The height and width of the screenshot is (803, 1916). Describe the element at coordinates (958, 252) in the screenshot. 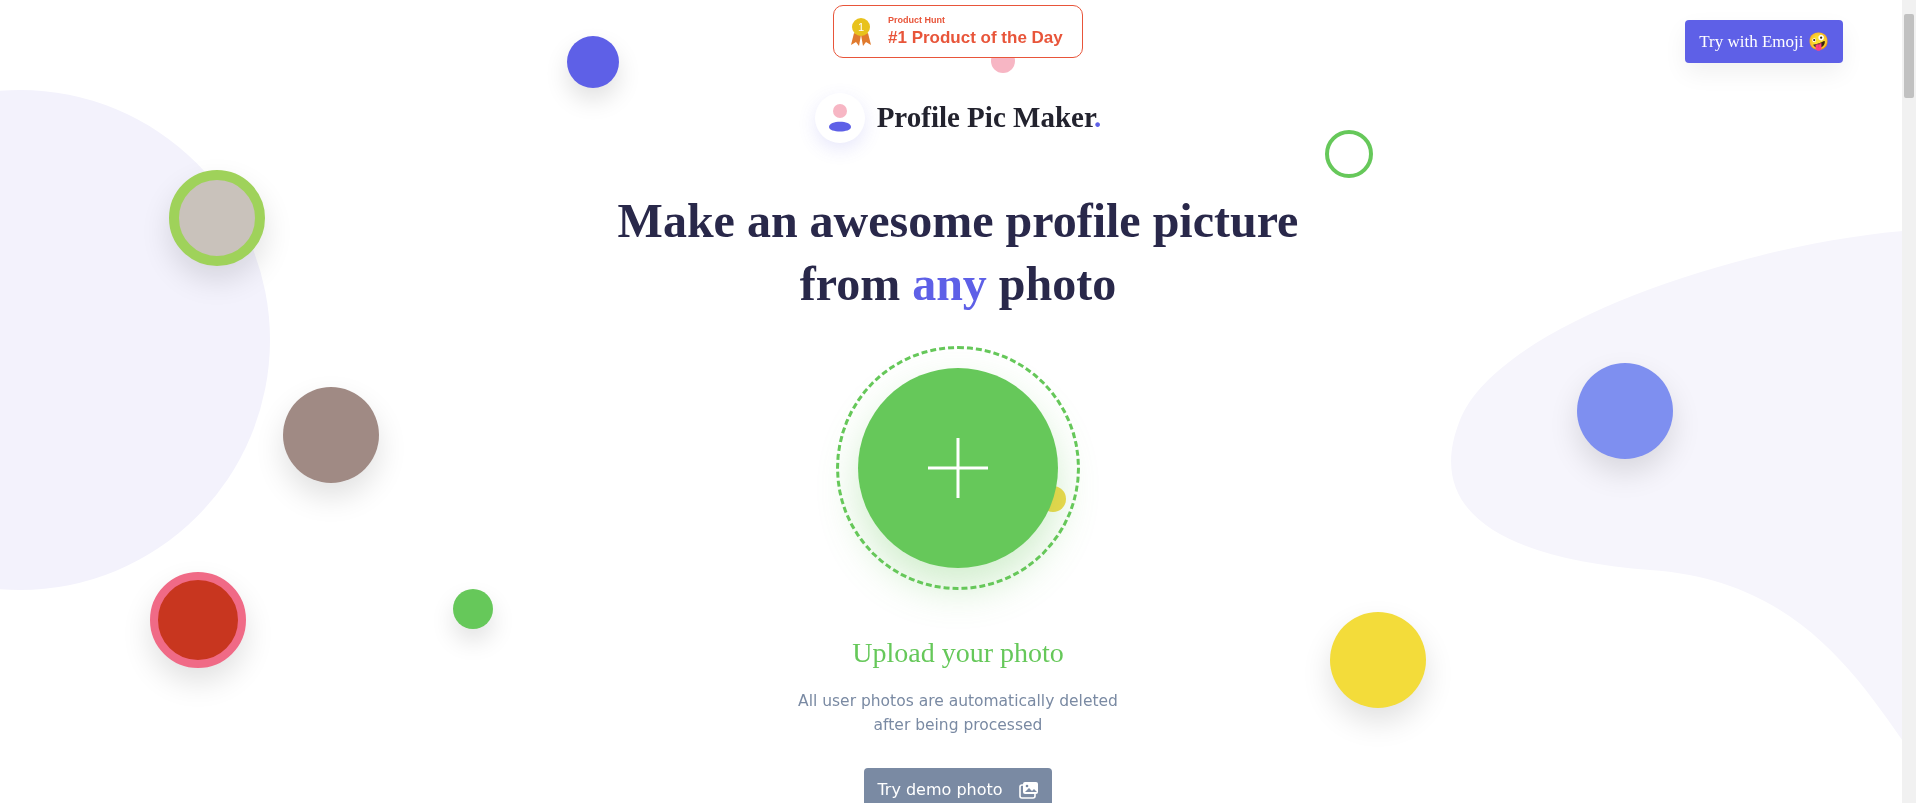

I see `headline: Make an awesome profile picture from any photo` at that location.